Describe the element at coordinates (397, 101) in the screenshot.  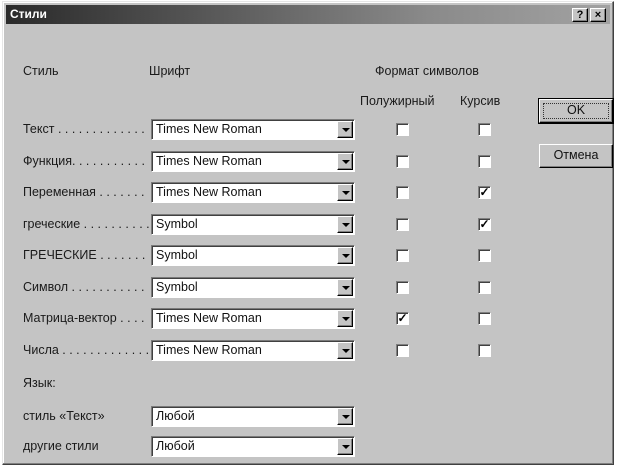
I see `bold-column-header: Полужирный` at that location.